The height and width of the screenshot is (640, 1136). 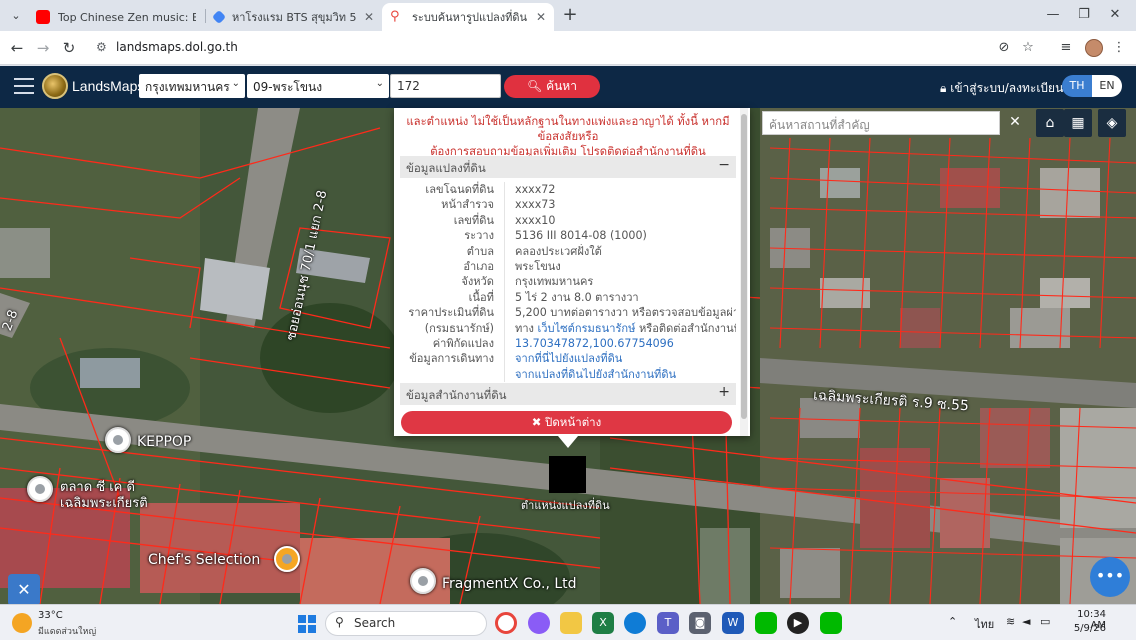 What do you see at coordinates (116, 17) in the screenshot?
I see `browser-tab-1: Top Chinese Zen music: Bamboo` at bounding box center [116, 17].